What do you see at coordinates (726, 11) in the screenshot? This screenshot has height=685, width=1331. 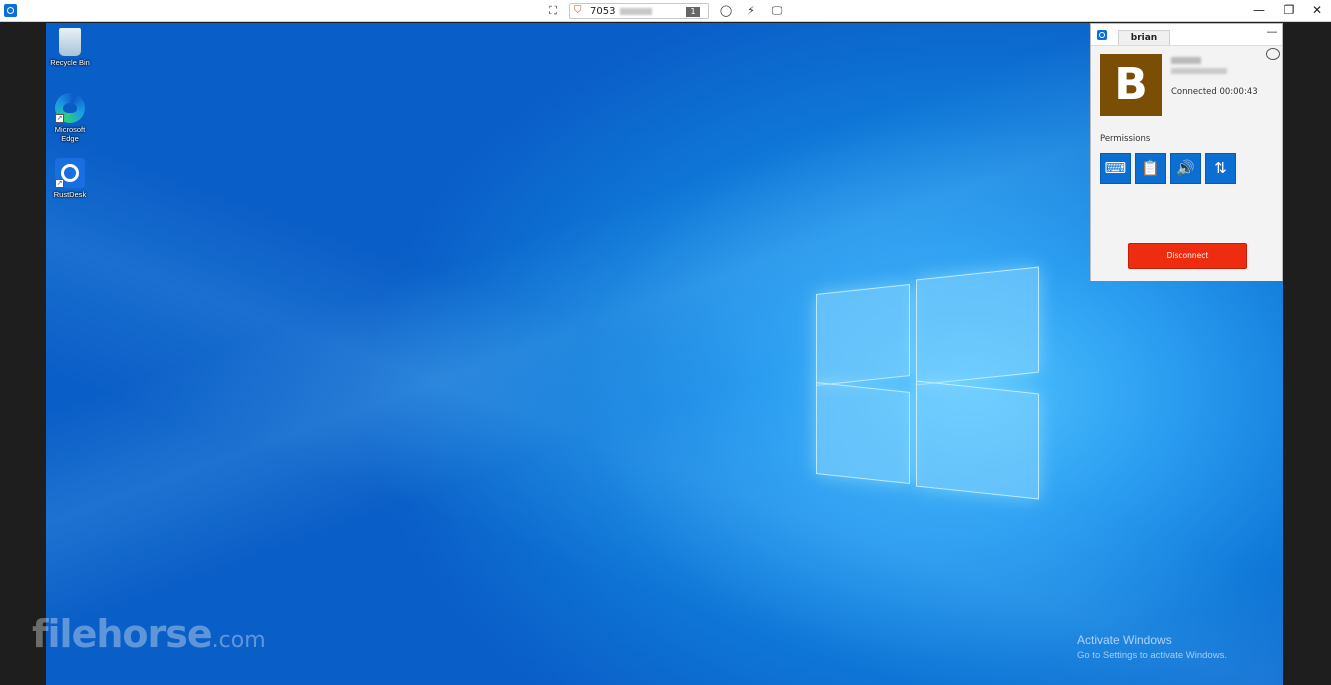 I see `chat-icon: ◯` at bounding box center [726, 11].